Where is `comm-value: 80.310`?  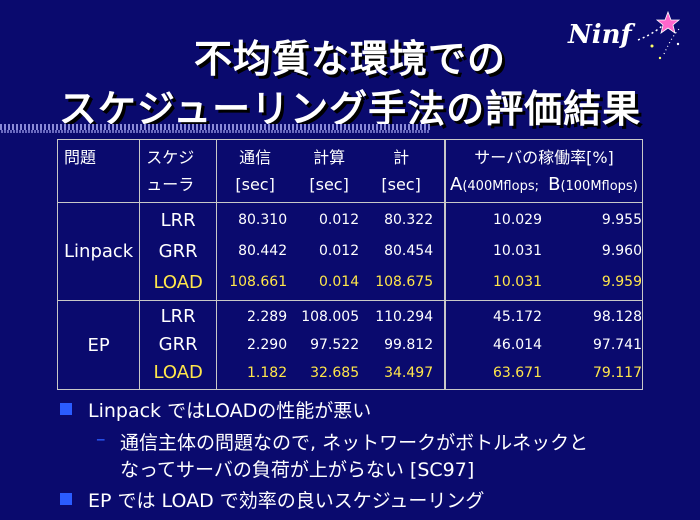
comm-value: 80.310 is located at coordinates (263, 220).